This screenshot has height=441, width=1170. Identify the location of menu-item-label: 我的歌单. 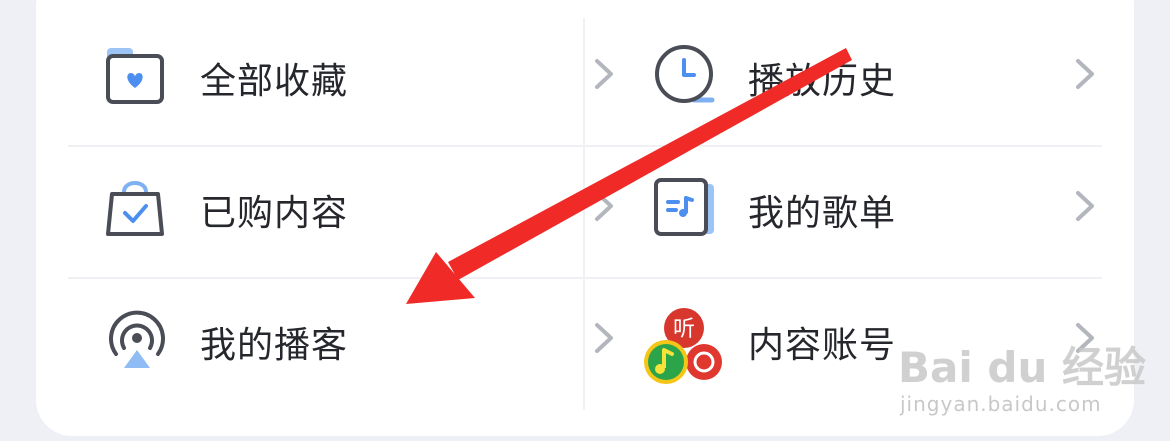
(822, 213).